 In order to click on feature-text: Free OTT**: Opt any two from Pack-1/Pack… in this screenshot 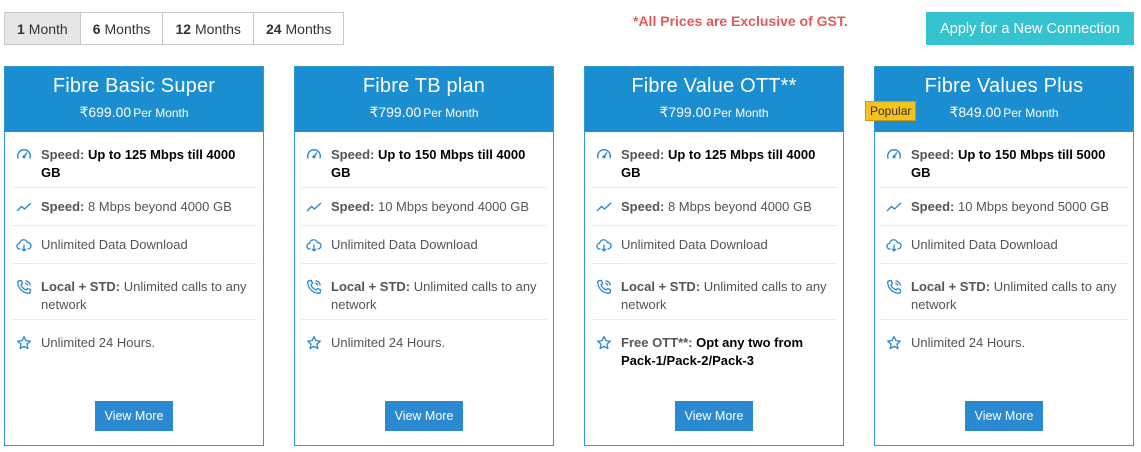, I will do `click(727, 352)`.